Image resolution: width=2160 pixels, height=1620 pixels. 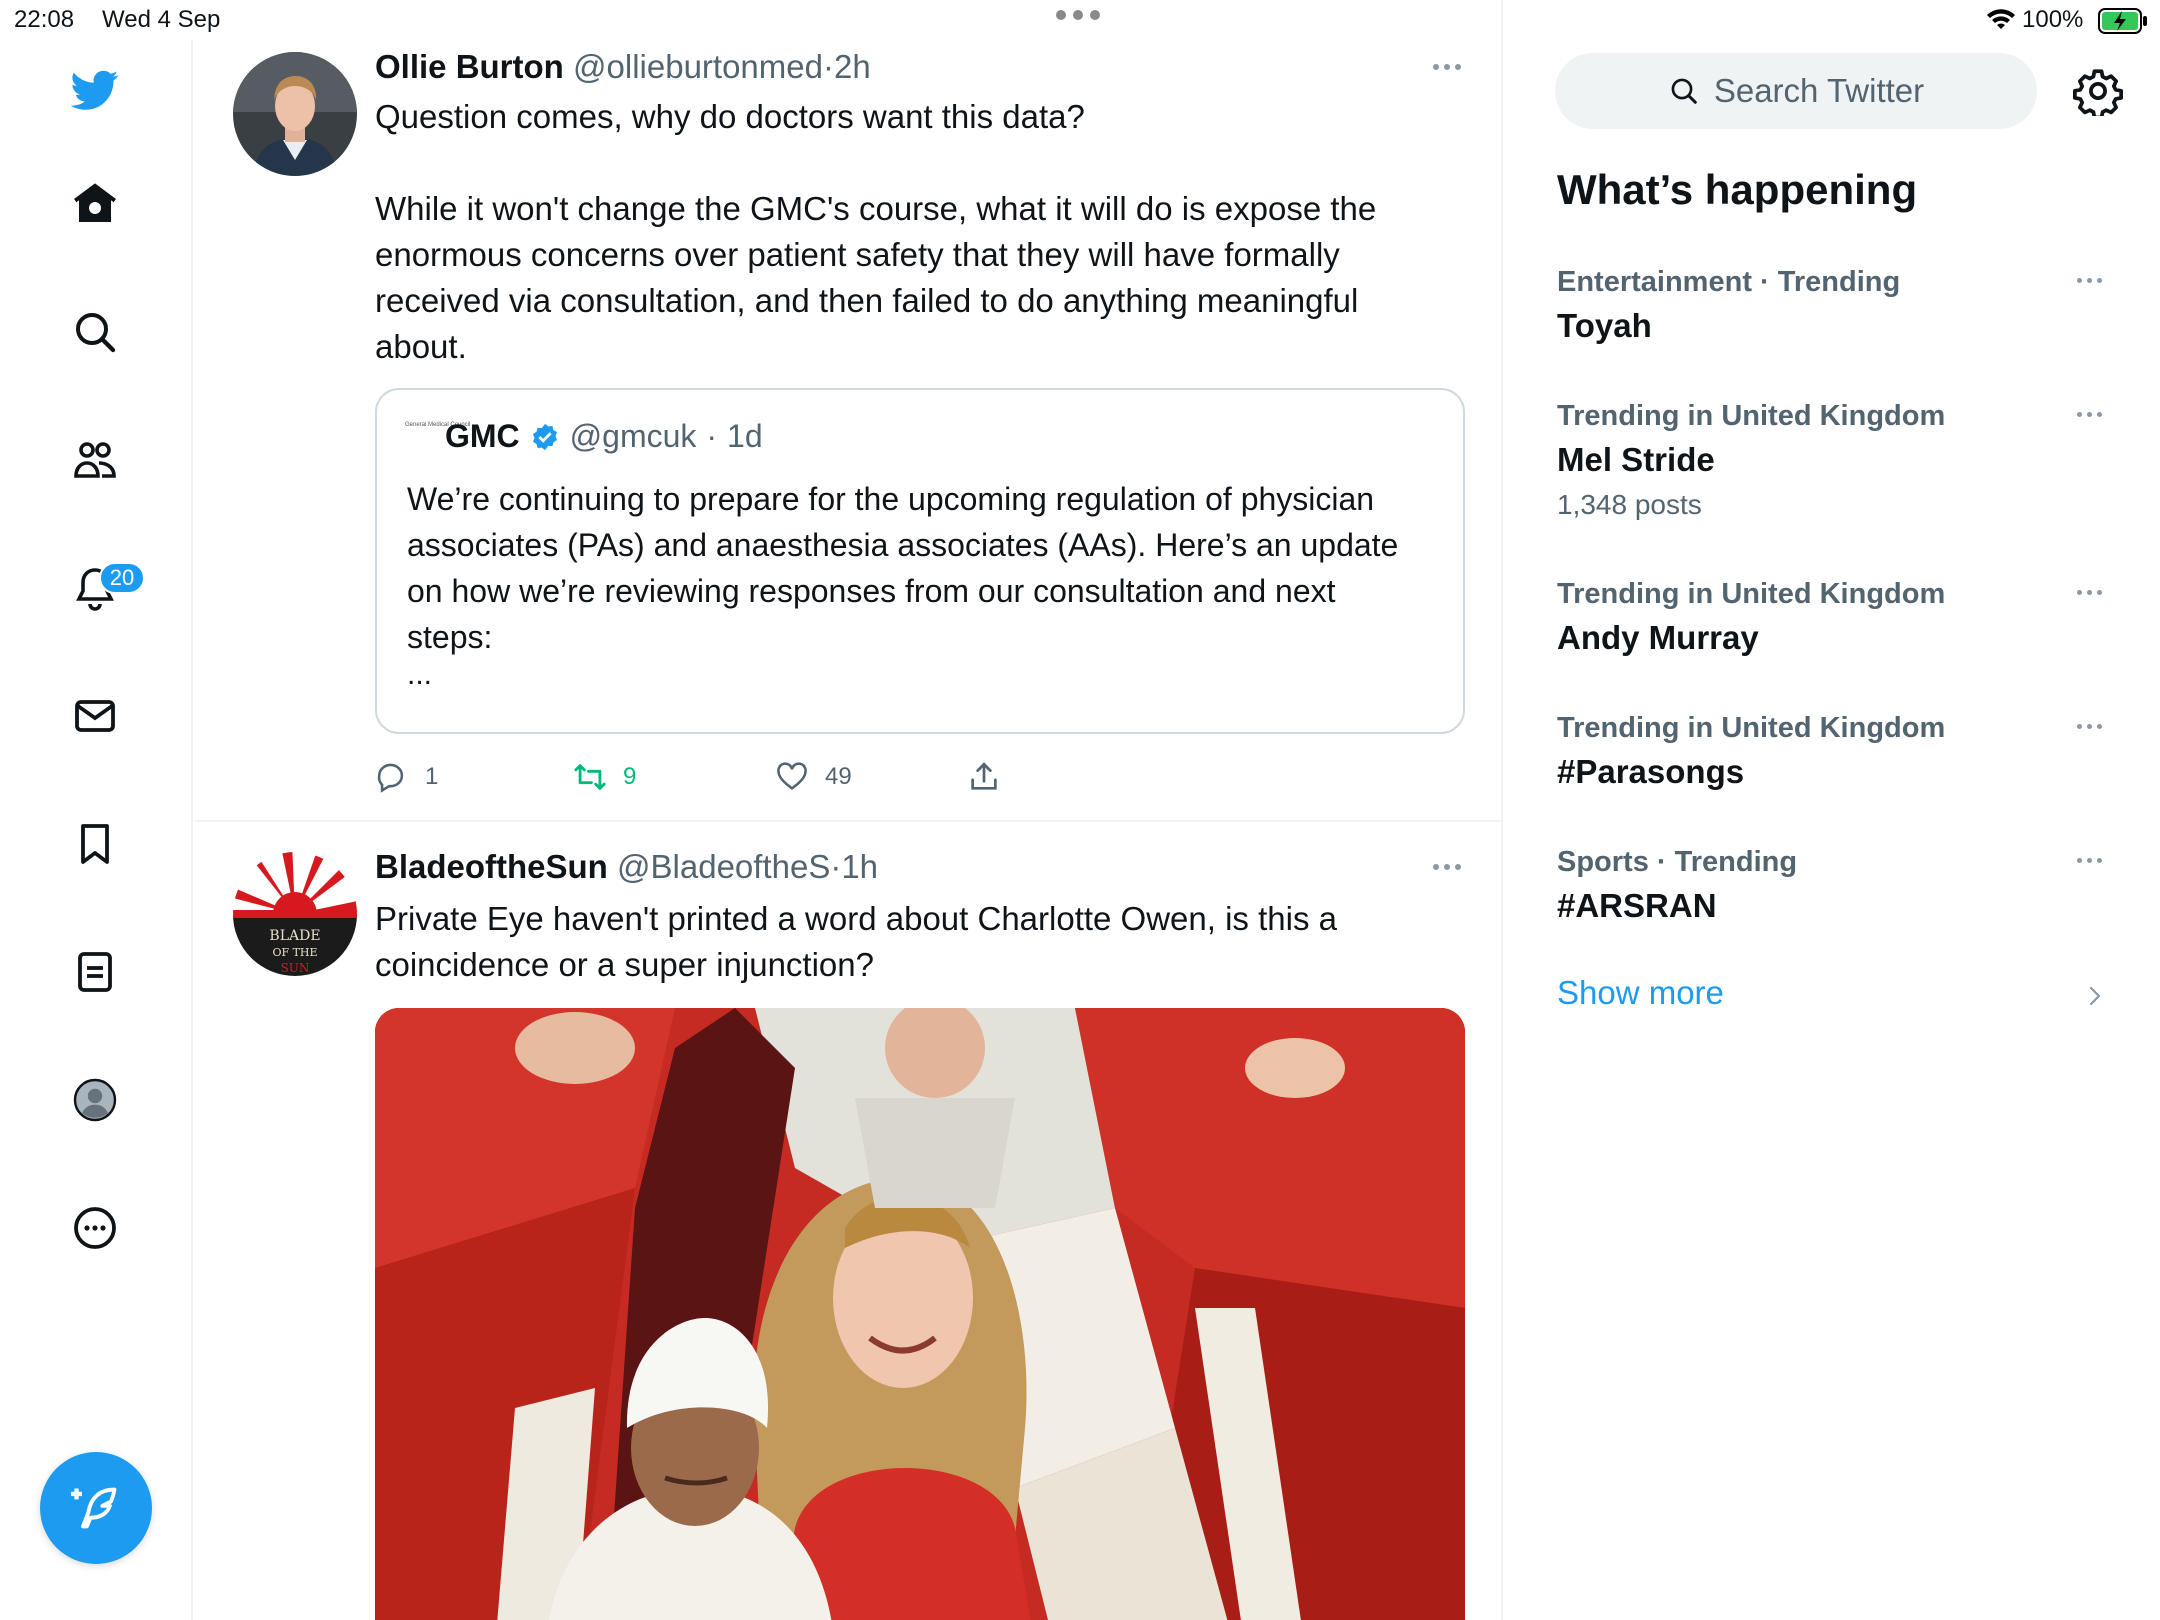 What do you see at coordinates (390, 778) in the screenshot?
I see `reply-bubble-icon` at bounding box center [390, 778].